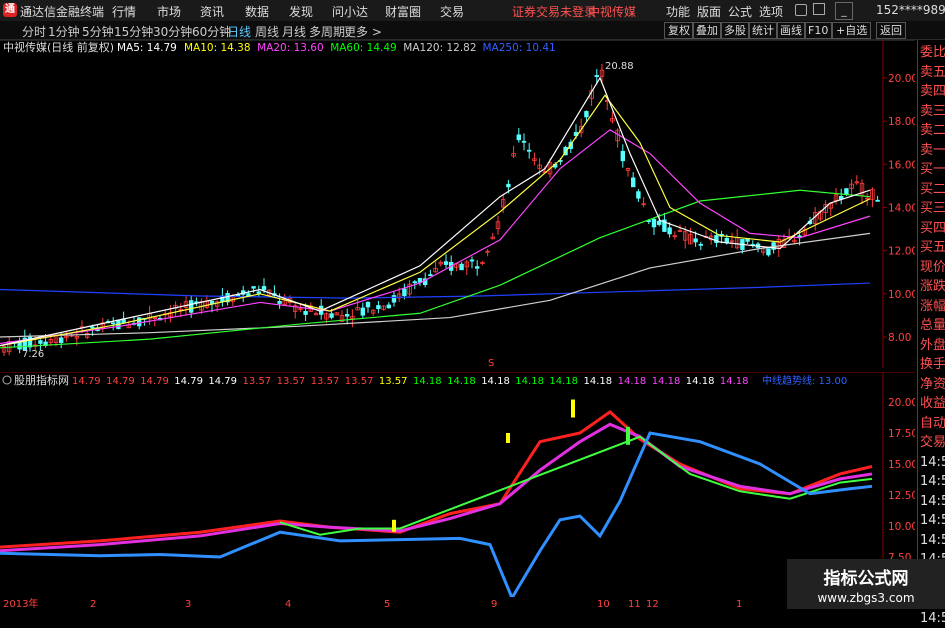 This screenshot has width=945, height=628. Describe the element at coordinates (866, 584) in the screenshot. I see `watermark: 指标公式网 www.zbgs3.com` at that location.